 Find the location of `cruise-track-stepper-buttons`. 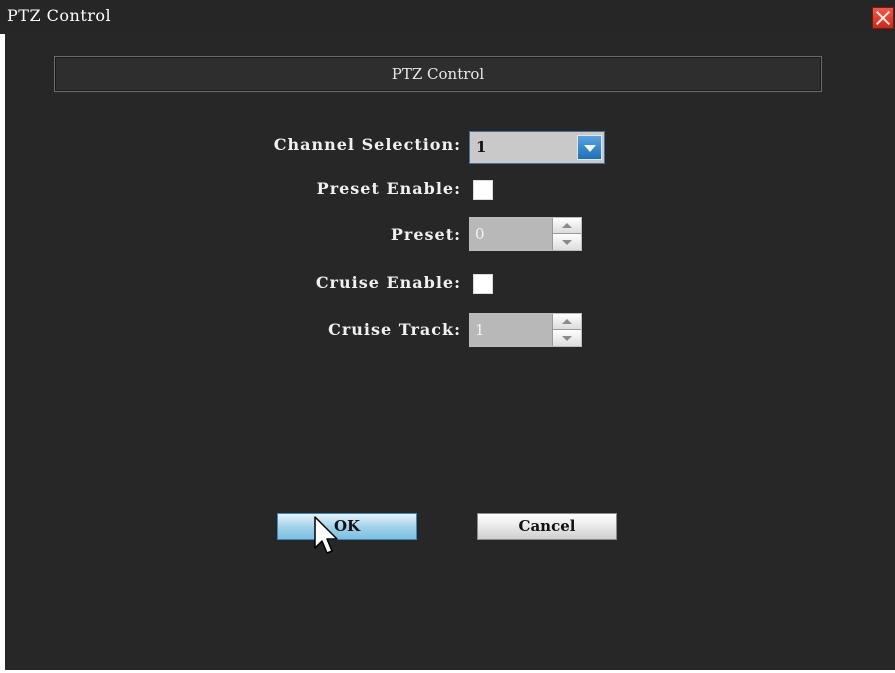

cruise-track-stepper-buttons is located at coordinates (566, 330).